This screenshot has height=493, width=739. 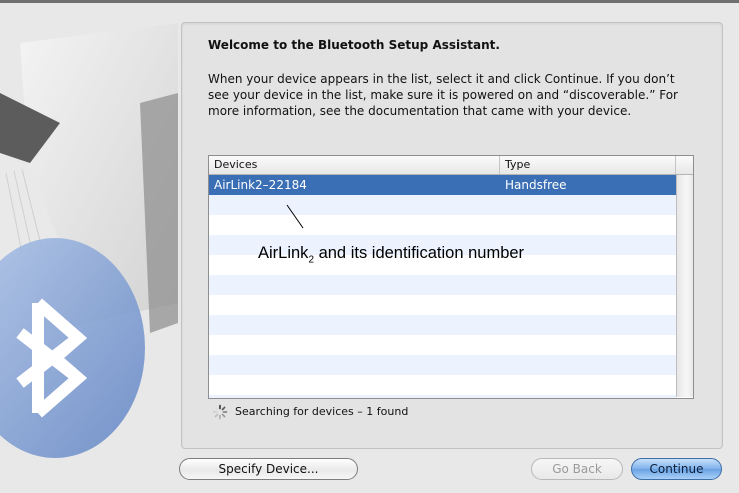 What do you see at coordinates (684, 286) in the screenshot?
I see `vertical-scrollbar` at bounding box center [684, 286].